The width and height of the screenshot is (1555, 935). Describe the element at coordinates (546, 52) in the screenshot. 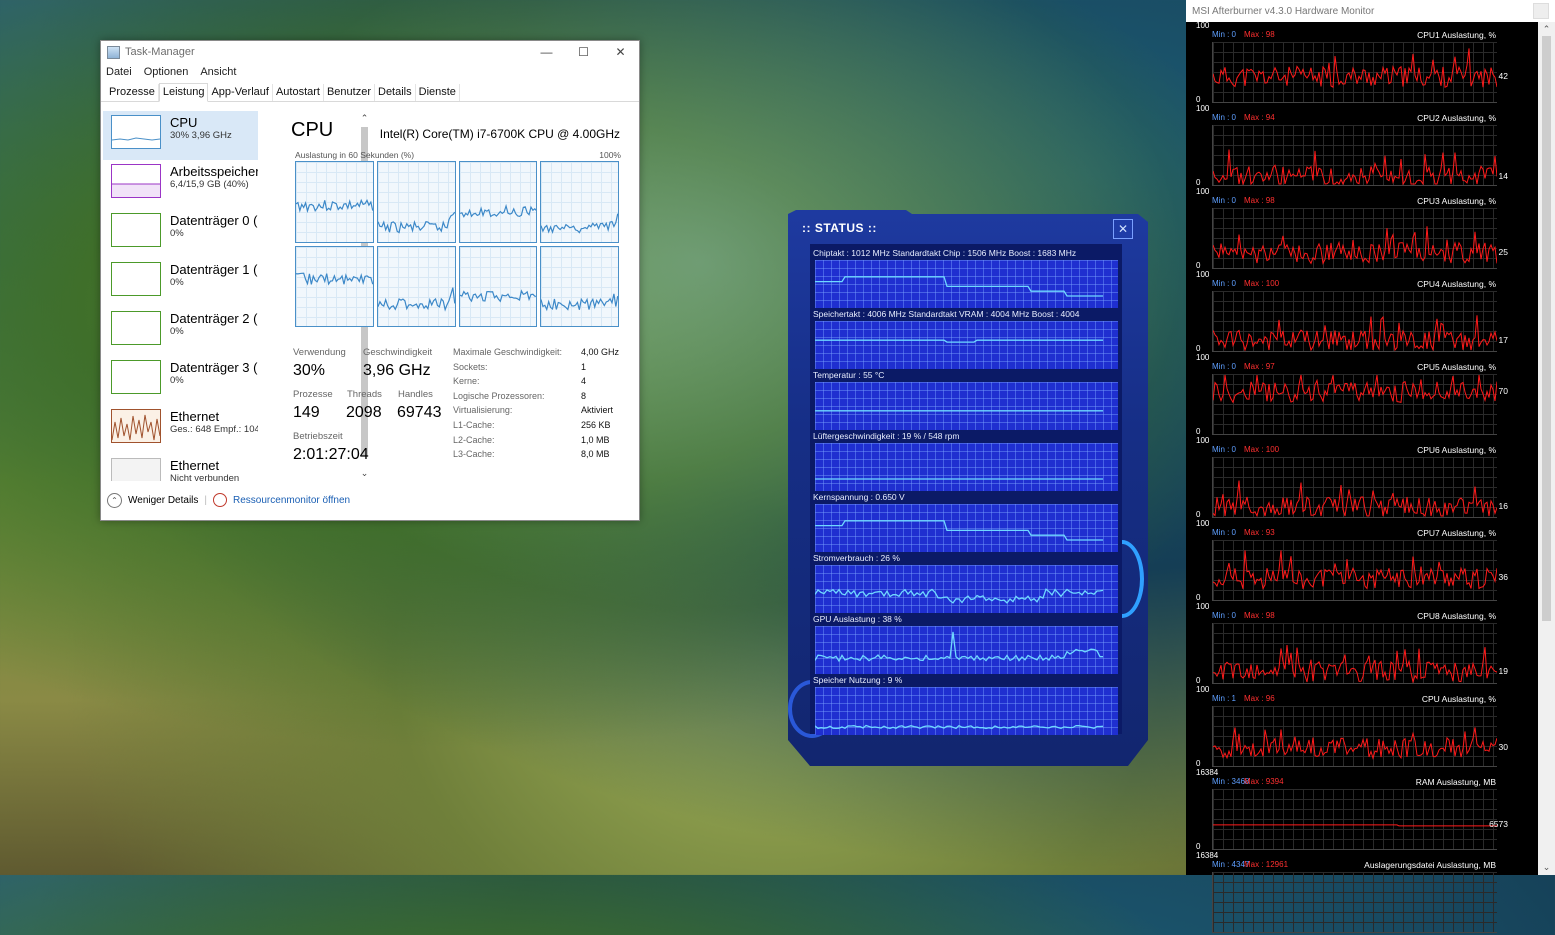

I see `minimize-button: —` at that location.